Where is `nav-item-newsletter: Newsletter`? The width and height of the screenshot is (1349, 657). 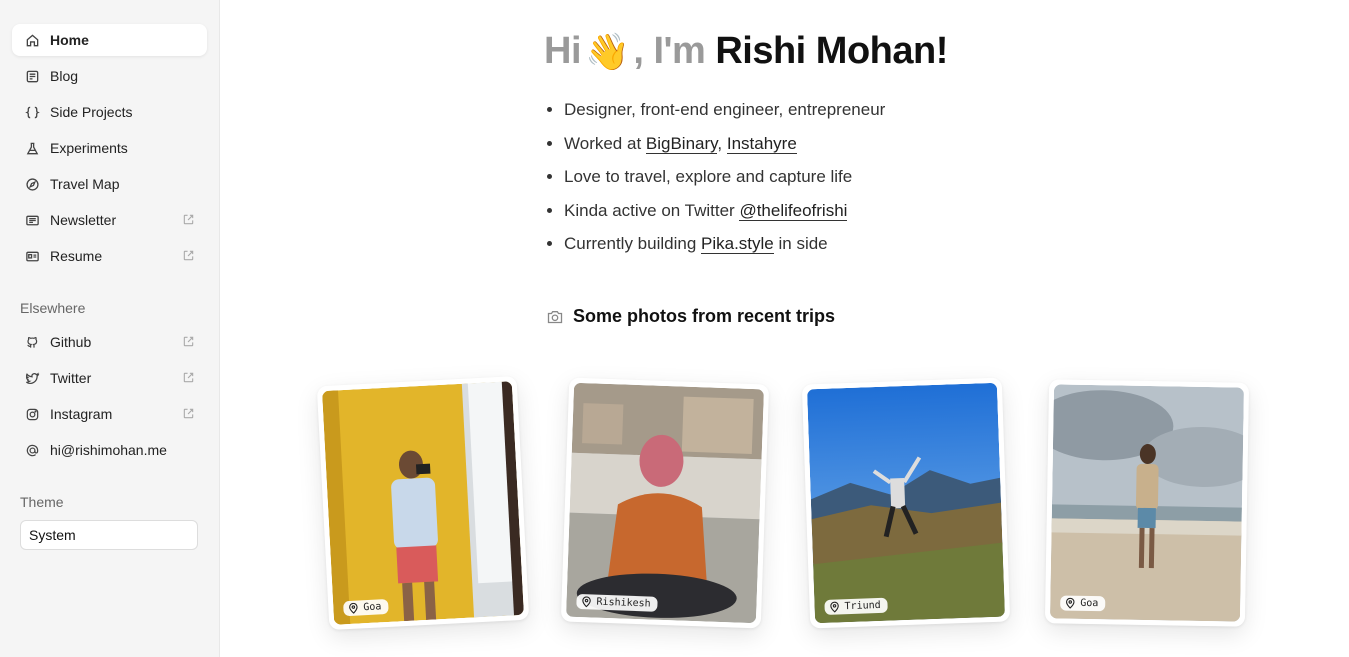 nav-item-newsletter: Newsletter is located at coordinates (109, 220).